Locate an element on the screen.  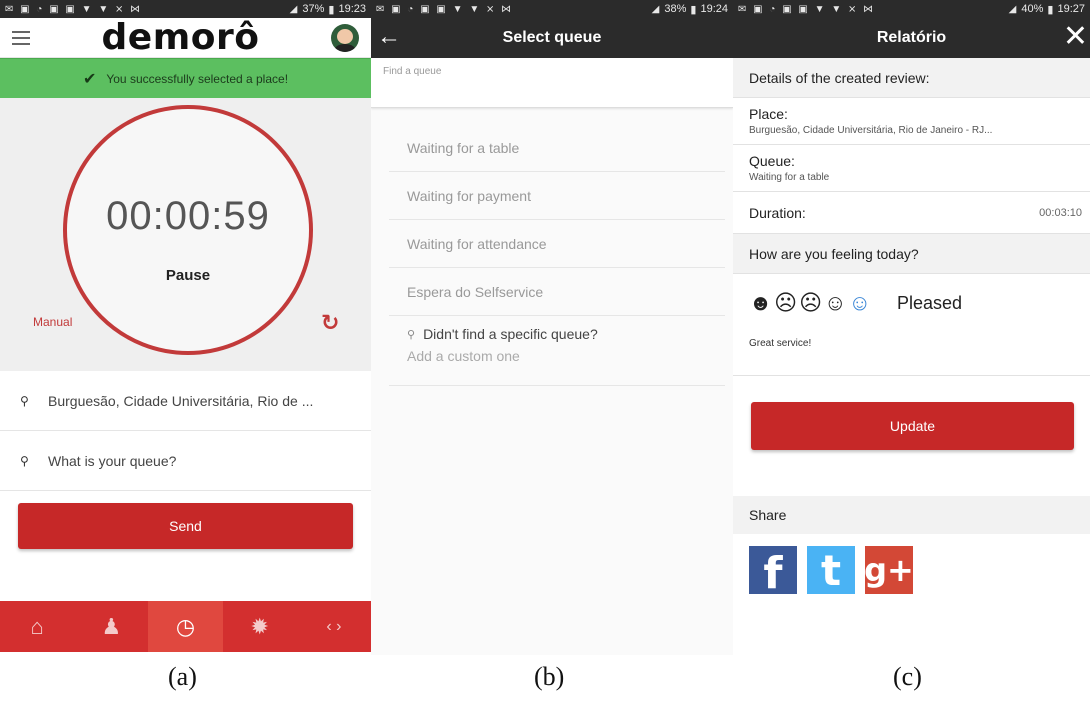
tab-settings: ✹ is located at coordinates (260, 626).